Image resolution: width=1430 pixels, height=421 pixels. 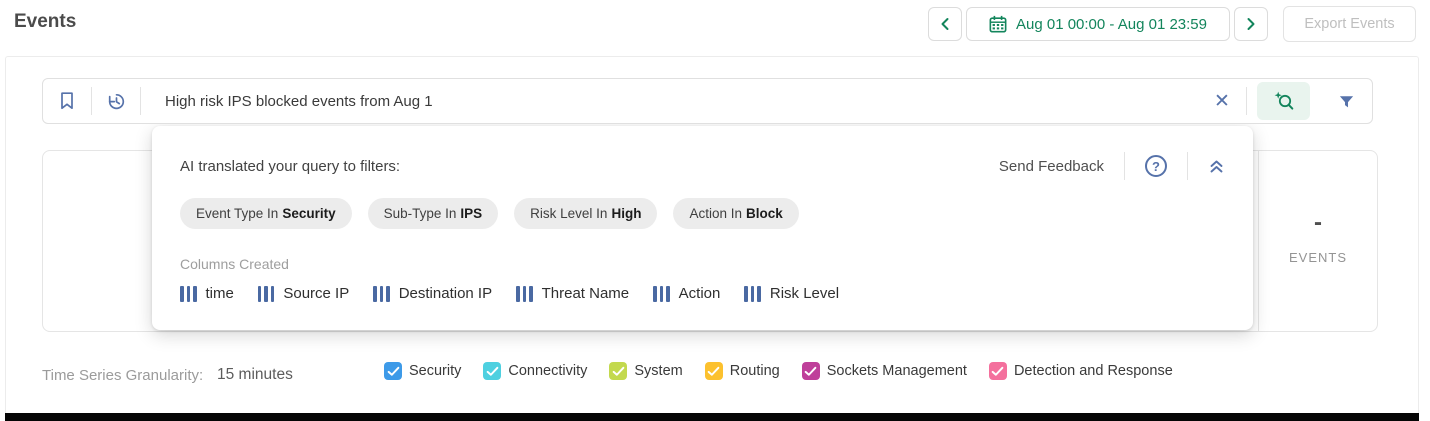 I want to click on clear-query-button: ✕, so click(x=1222, y=101).